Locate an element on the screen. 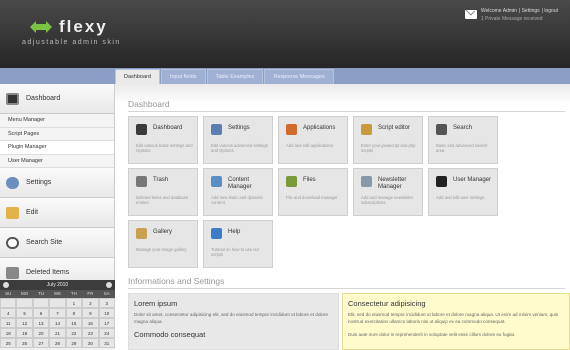 This screenshot has width=570, height=350. sidebar-item-dashboard: Dashboard is located at coordinates (57, 99).